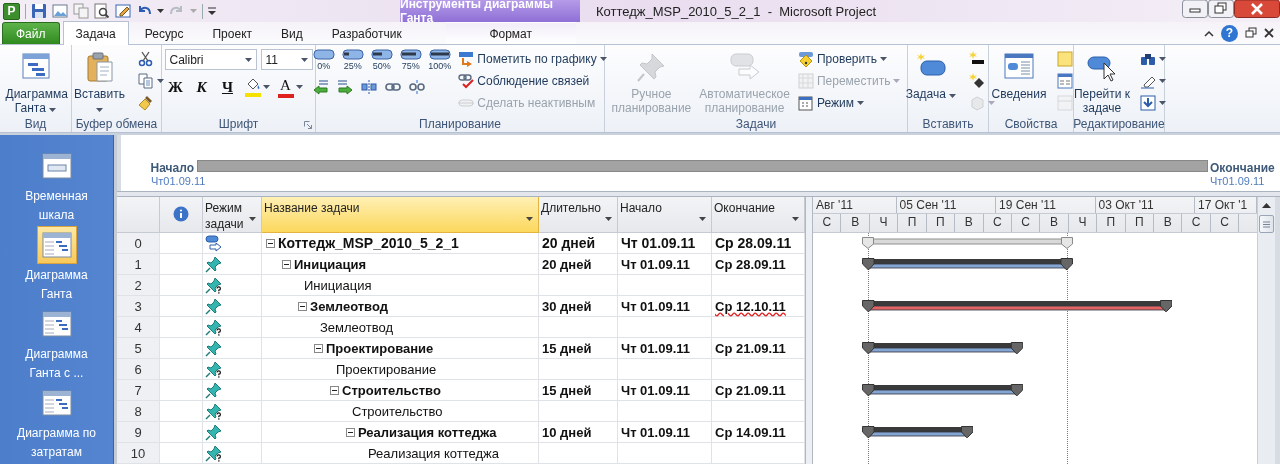 Image resolution: width=1280 pixels, height=464 pixels. I want to click on fill-button, so click(1153, 103).